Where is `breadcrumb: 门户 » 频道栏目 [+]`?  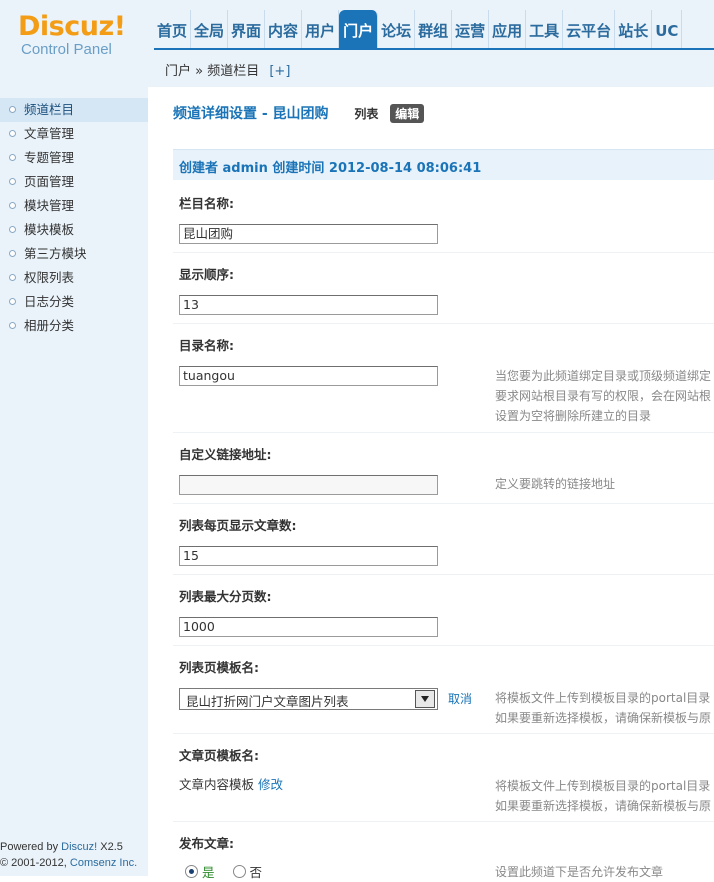
breadcrumb: 门户 » 频道栏目 [+] is located at coordinates (227, 69).